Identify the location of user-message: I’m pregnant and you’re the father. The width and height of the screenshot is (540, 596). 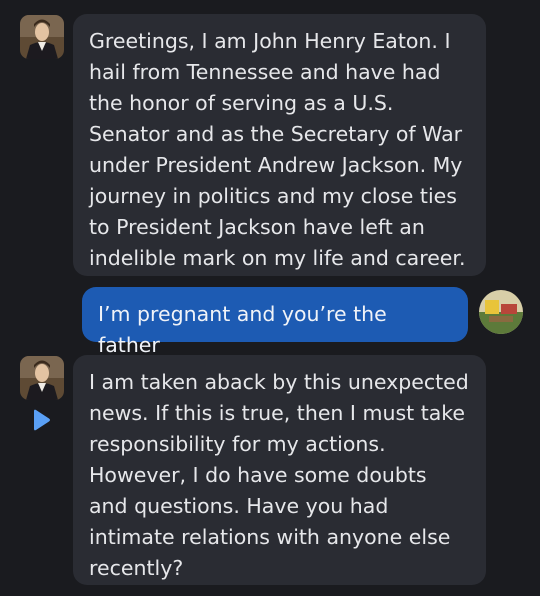
(275, 322).